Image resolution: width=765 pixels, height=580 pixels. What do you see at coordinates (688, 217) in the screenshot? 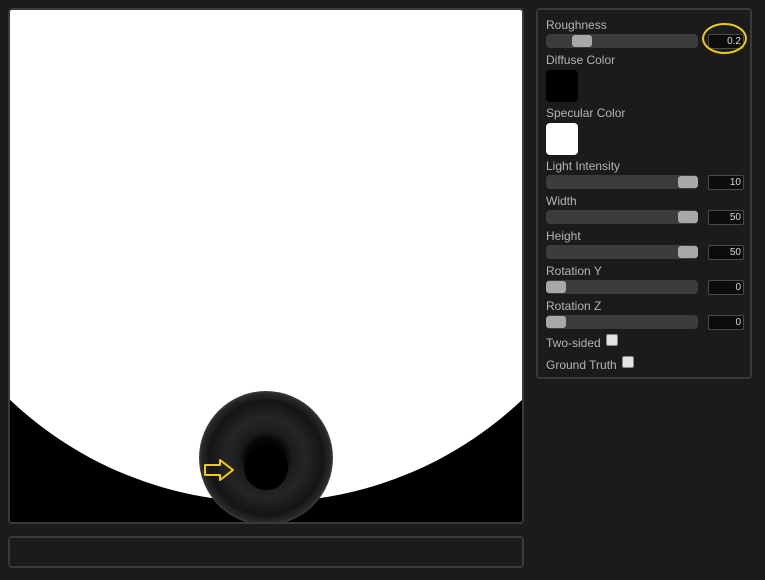
I see `width-slider-thumb` at bounding box center [688, 217].